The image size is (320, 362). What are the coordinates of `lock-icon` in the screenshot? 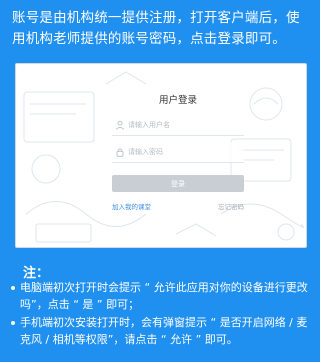 It's located at (120, 152).